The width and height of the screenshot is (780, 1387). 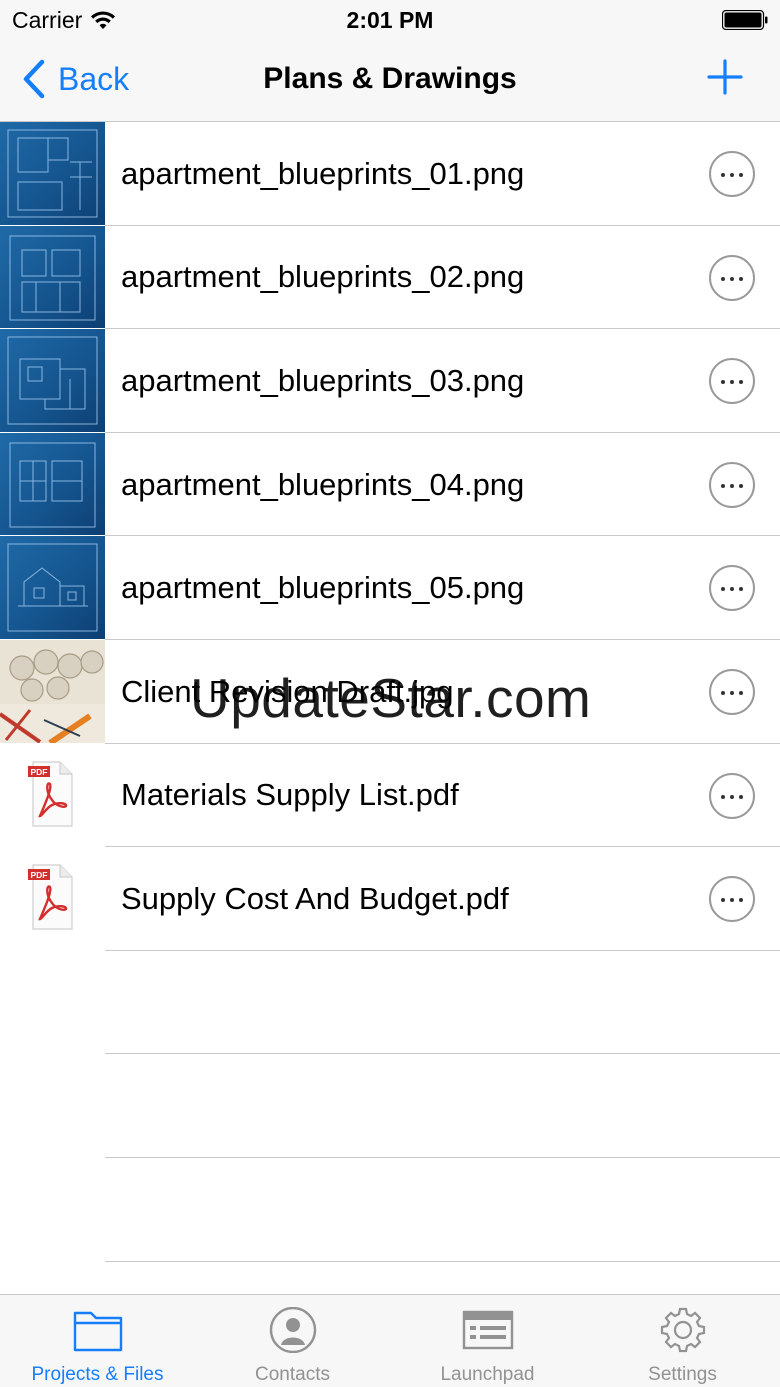 What do you see at coordinates (323, 277) in the screenshot?
I see `file-name: apartment_blueprints_02.png` at bounding box center [323, 277].